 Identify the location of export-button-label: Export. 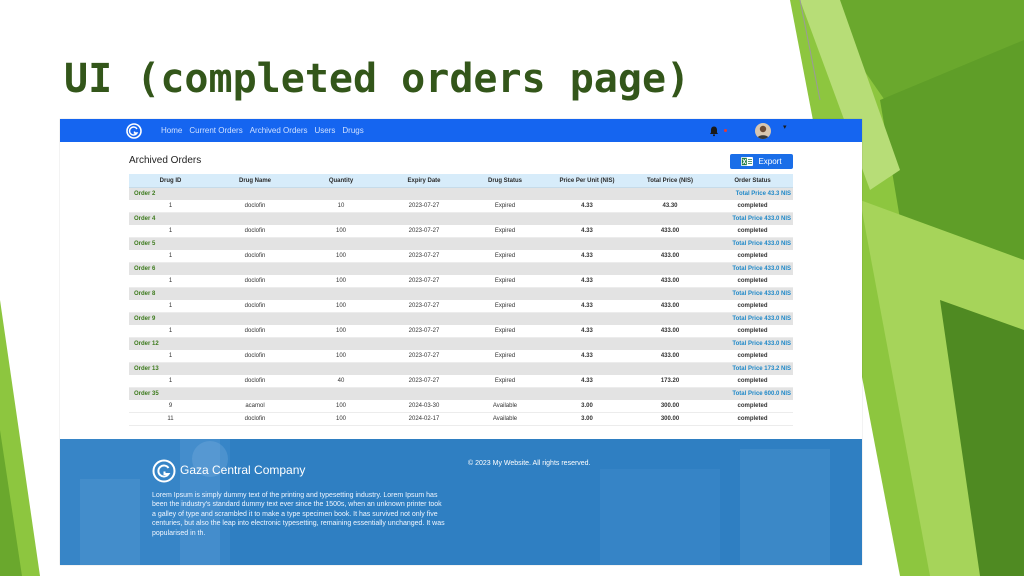
(770, 161).